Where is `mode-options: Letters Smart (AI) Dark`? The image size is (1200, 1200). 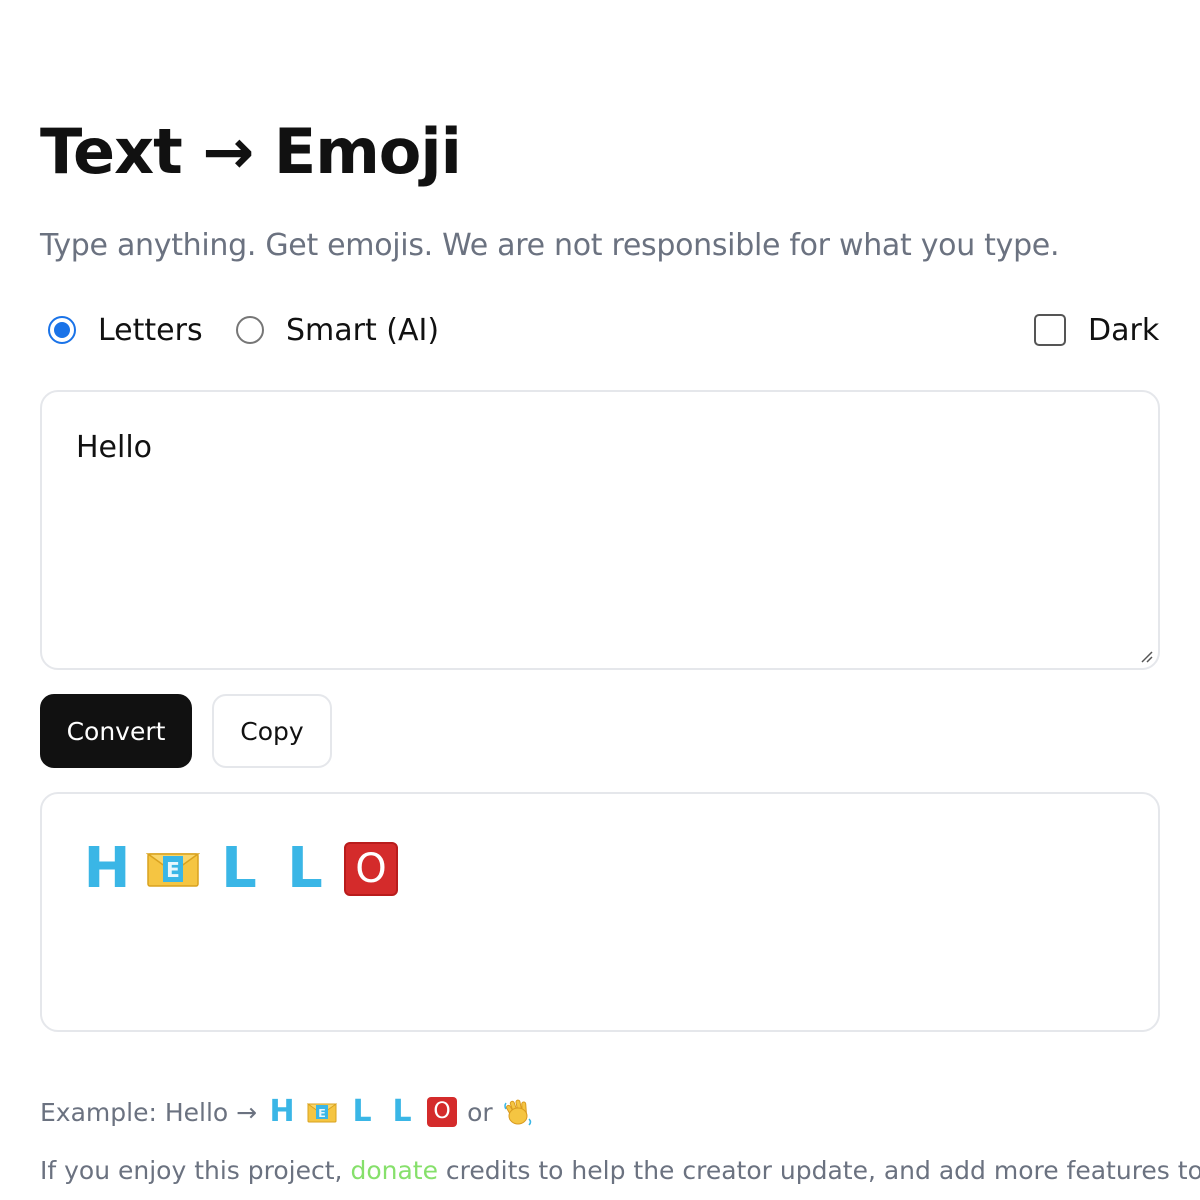
mode-options: Letters Smart (AI) Dark is located at coordinates (604, 330).